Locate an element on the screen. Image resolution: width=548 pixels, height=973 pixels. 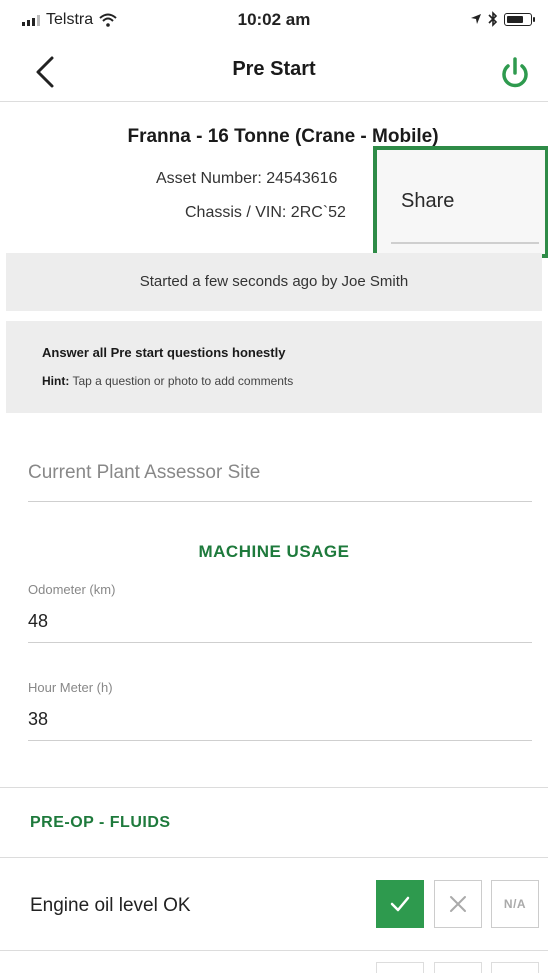
hour-meter-label: Hour Meter (h) is located at coordinates (70, 687).